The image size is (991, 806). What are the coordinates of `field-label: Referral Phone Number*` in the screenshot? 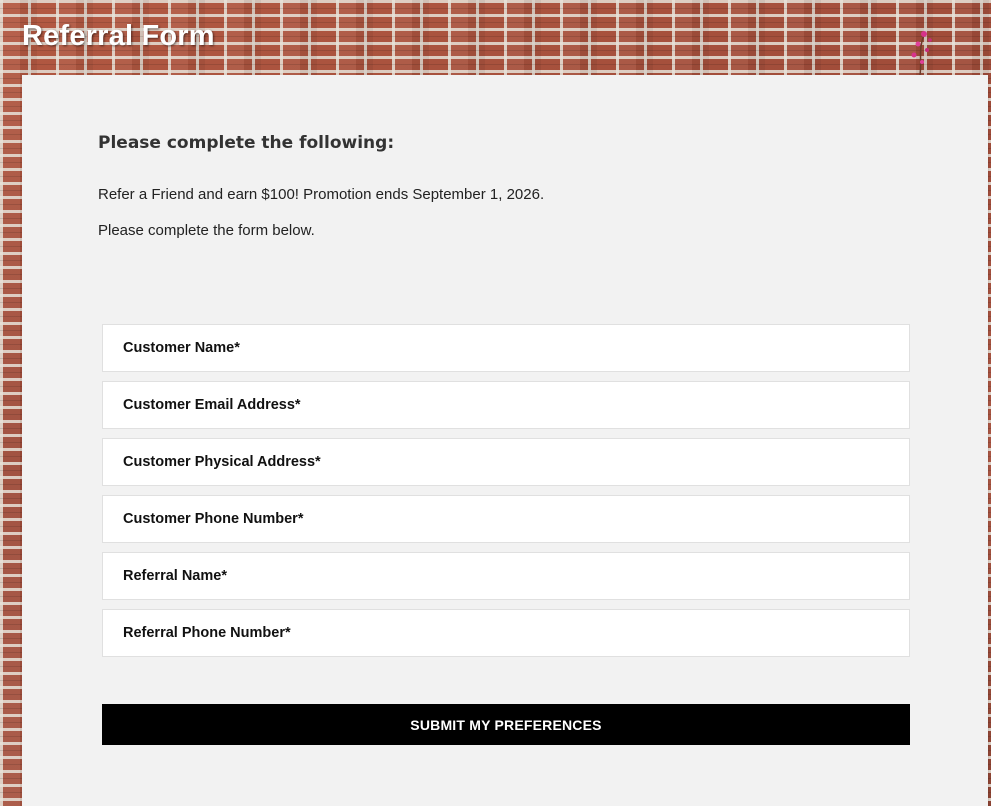 It's located at (207, 633).